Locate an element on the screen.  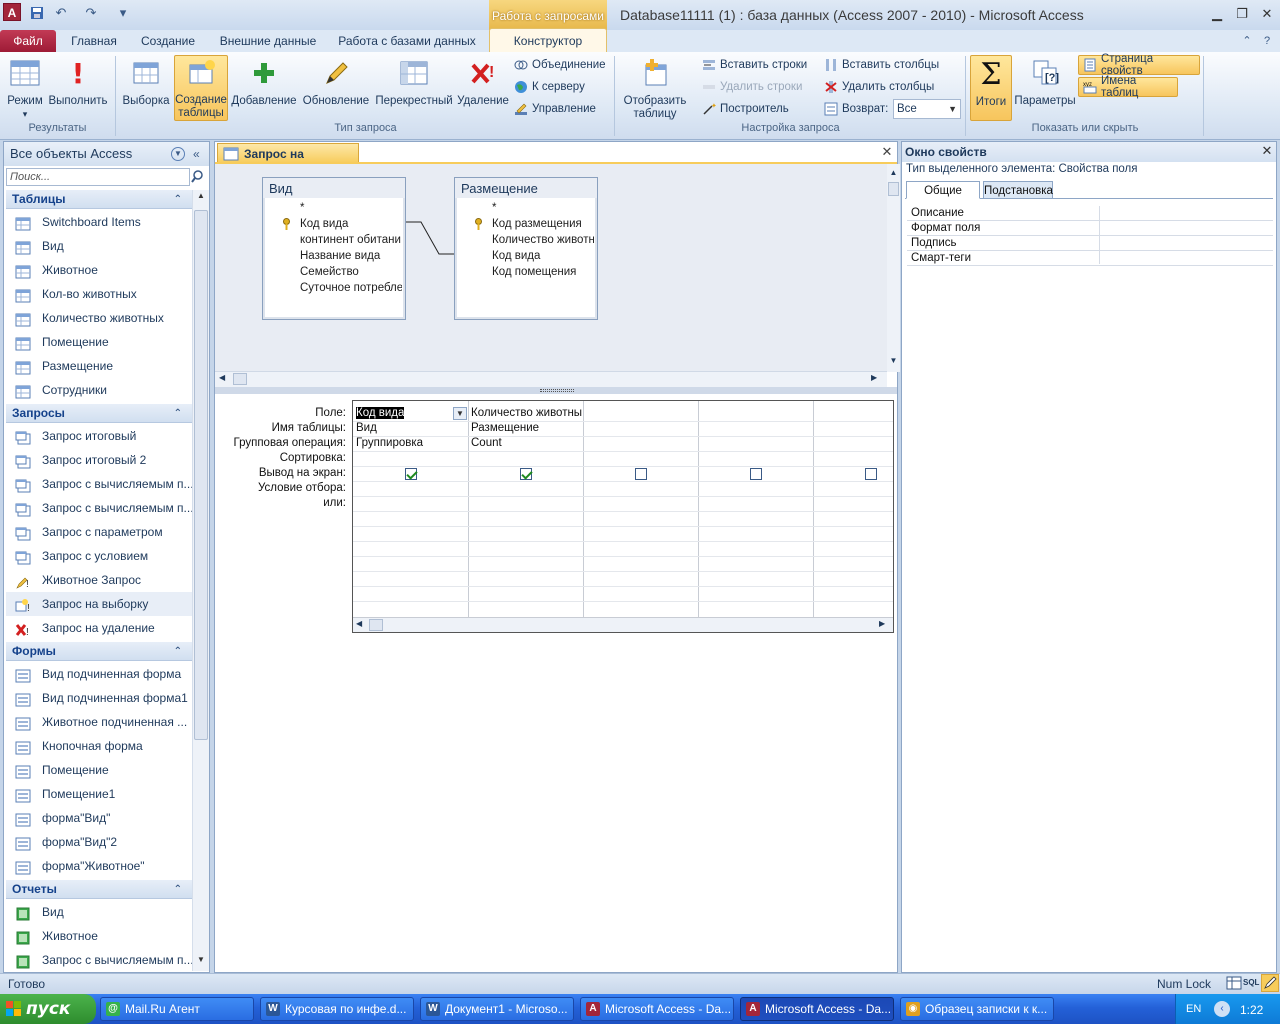
property-row: Смарт-теги is located at coordinates (1090, 258).